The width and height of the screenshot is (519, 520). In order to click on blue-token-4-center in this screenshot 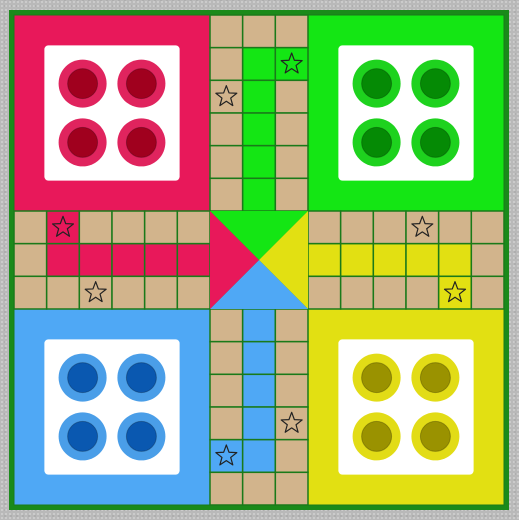, I will do `click(141, 436)`.